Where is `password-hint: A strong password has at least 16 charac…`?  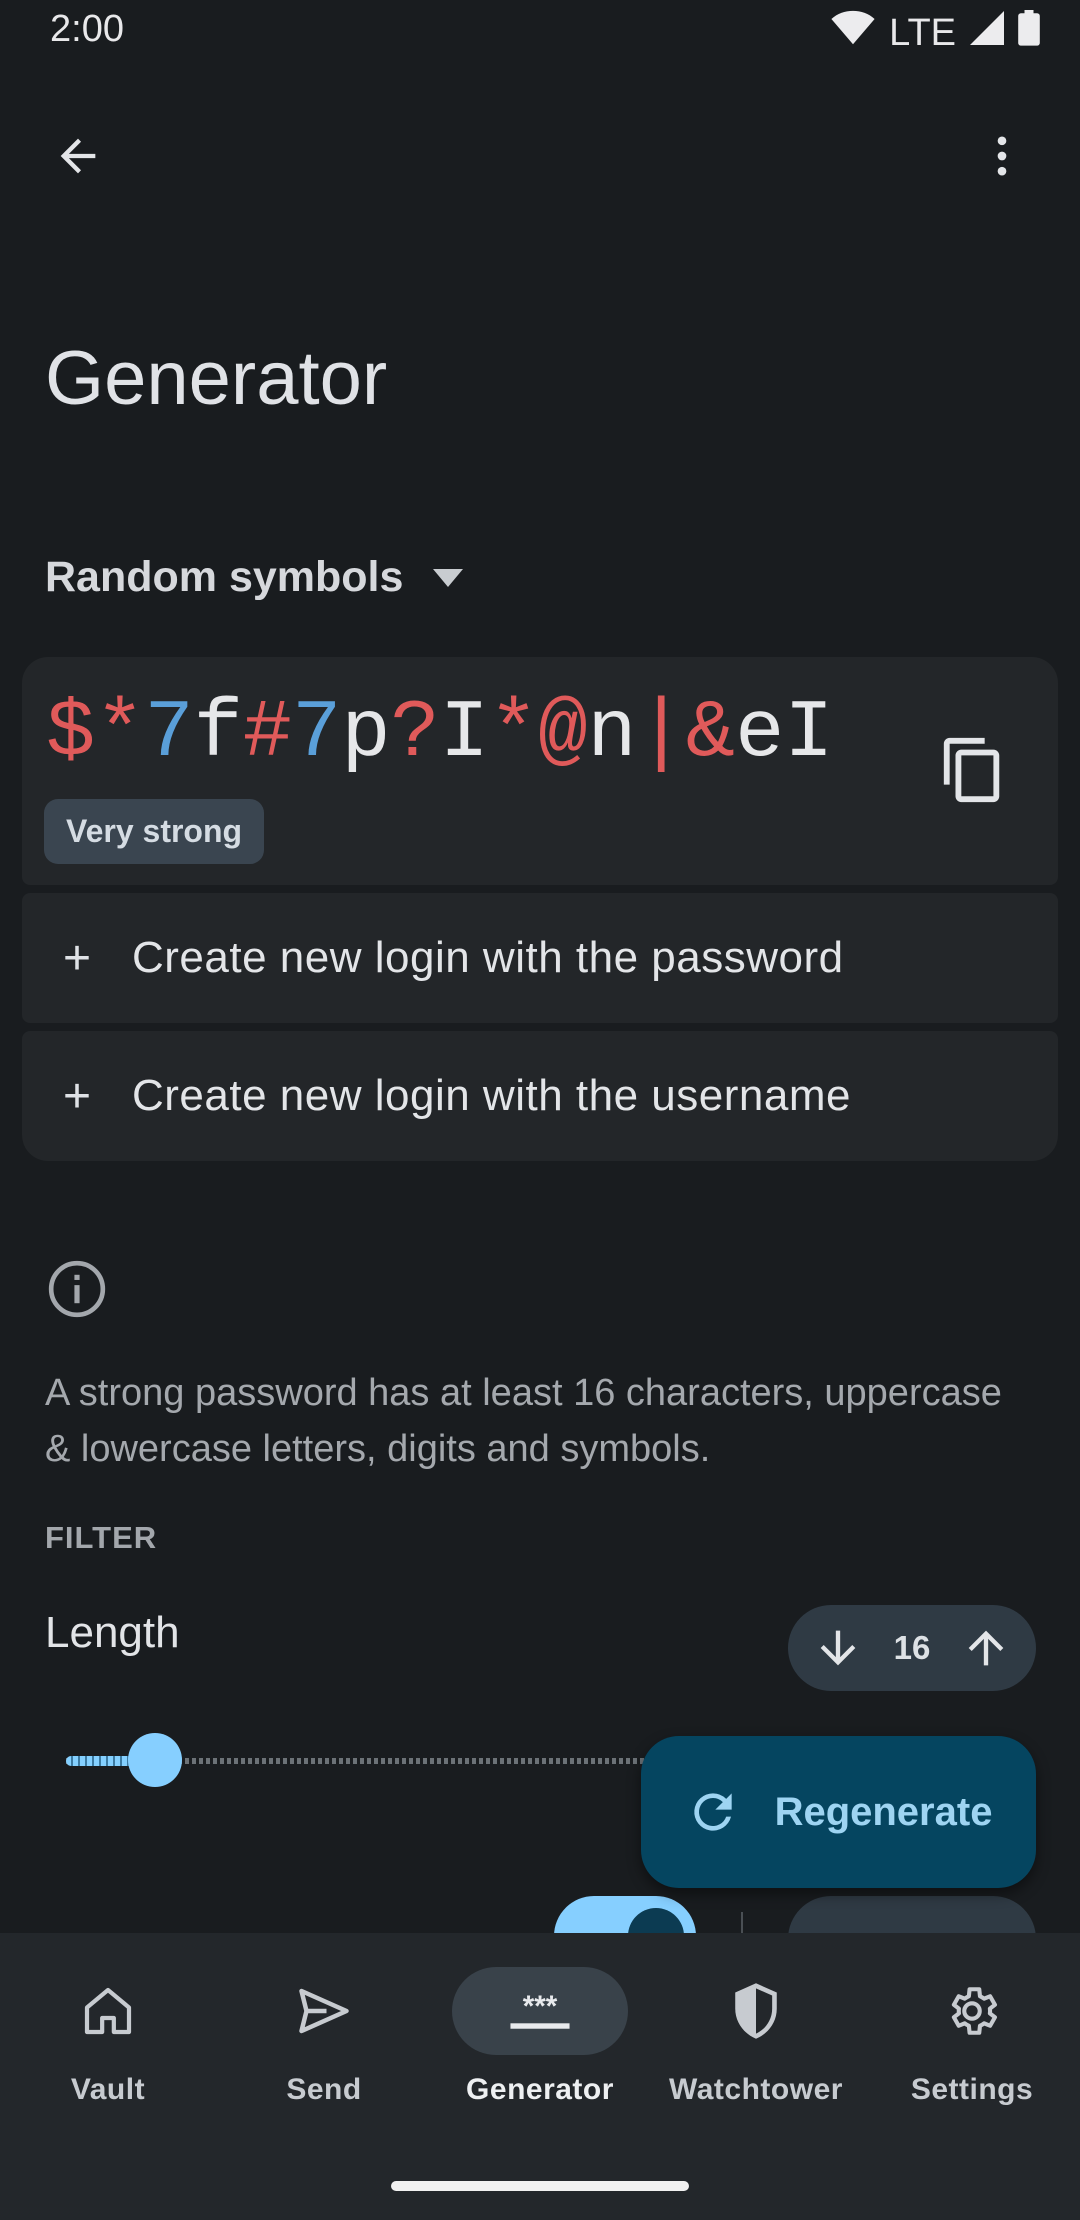 password-hint: A strong password has at least 16 charac… is located at coordinates (523, 1421).